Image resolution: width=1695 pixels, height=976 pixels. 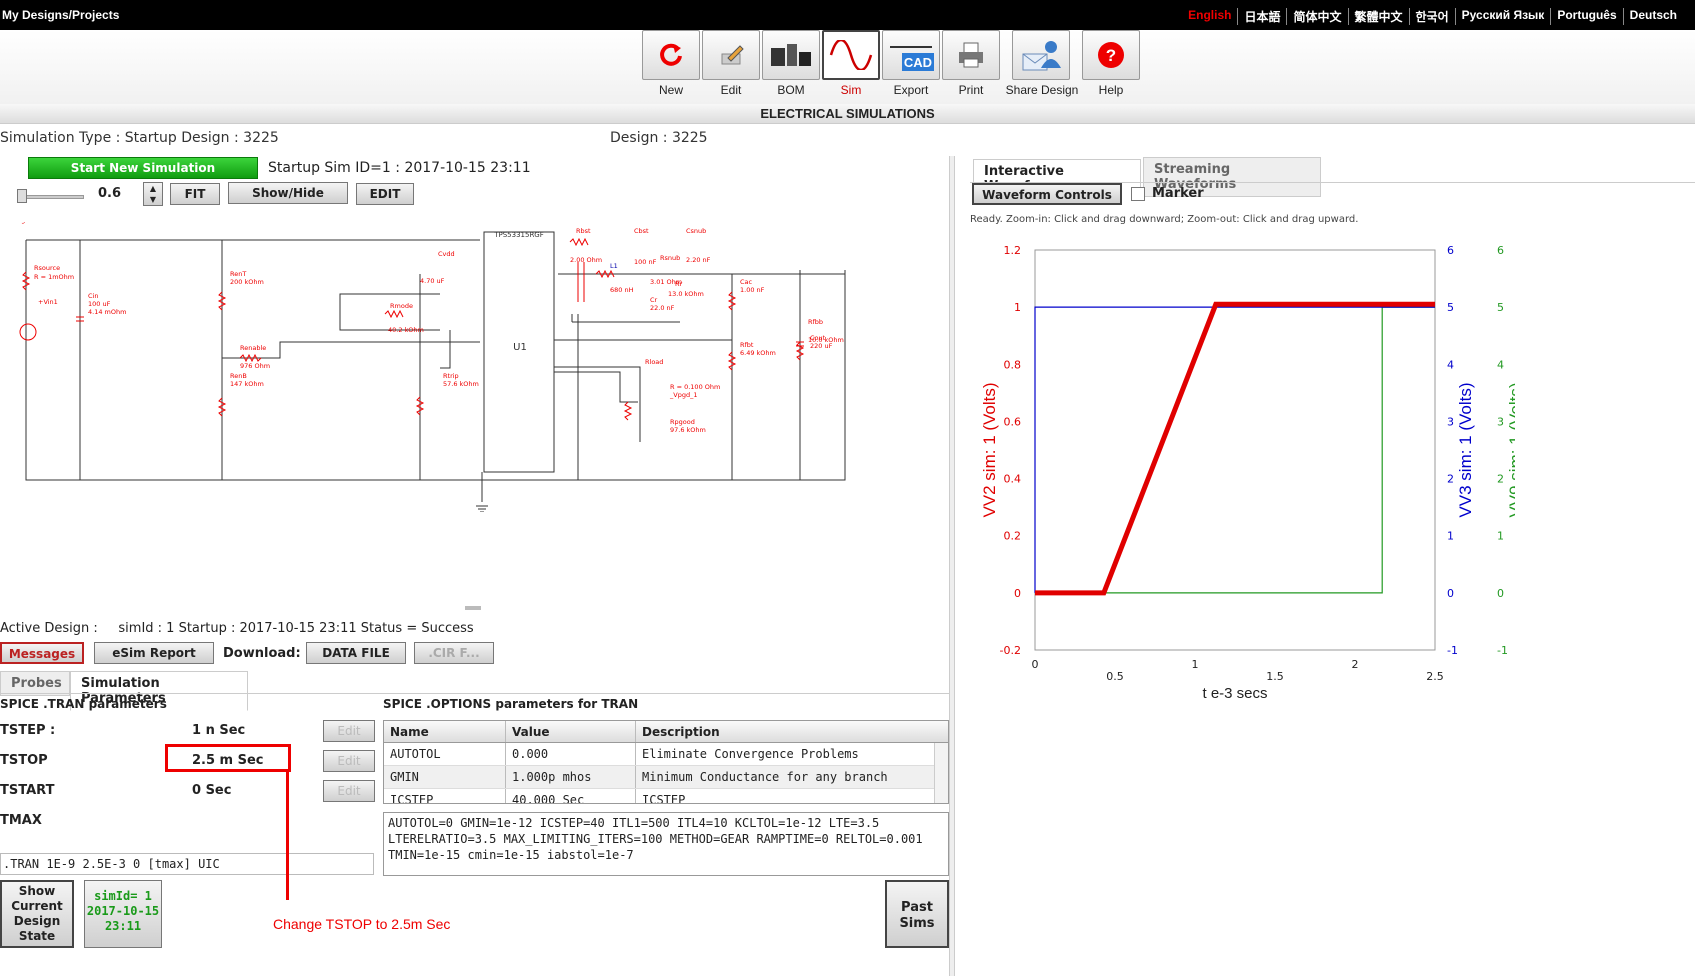 I want to click on zoom-slider, so click(x=50, y=196).